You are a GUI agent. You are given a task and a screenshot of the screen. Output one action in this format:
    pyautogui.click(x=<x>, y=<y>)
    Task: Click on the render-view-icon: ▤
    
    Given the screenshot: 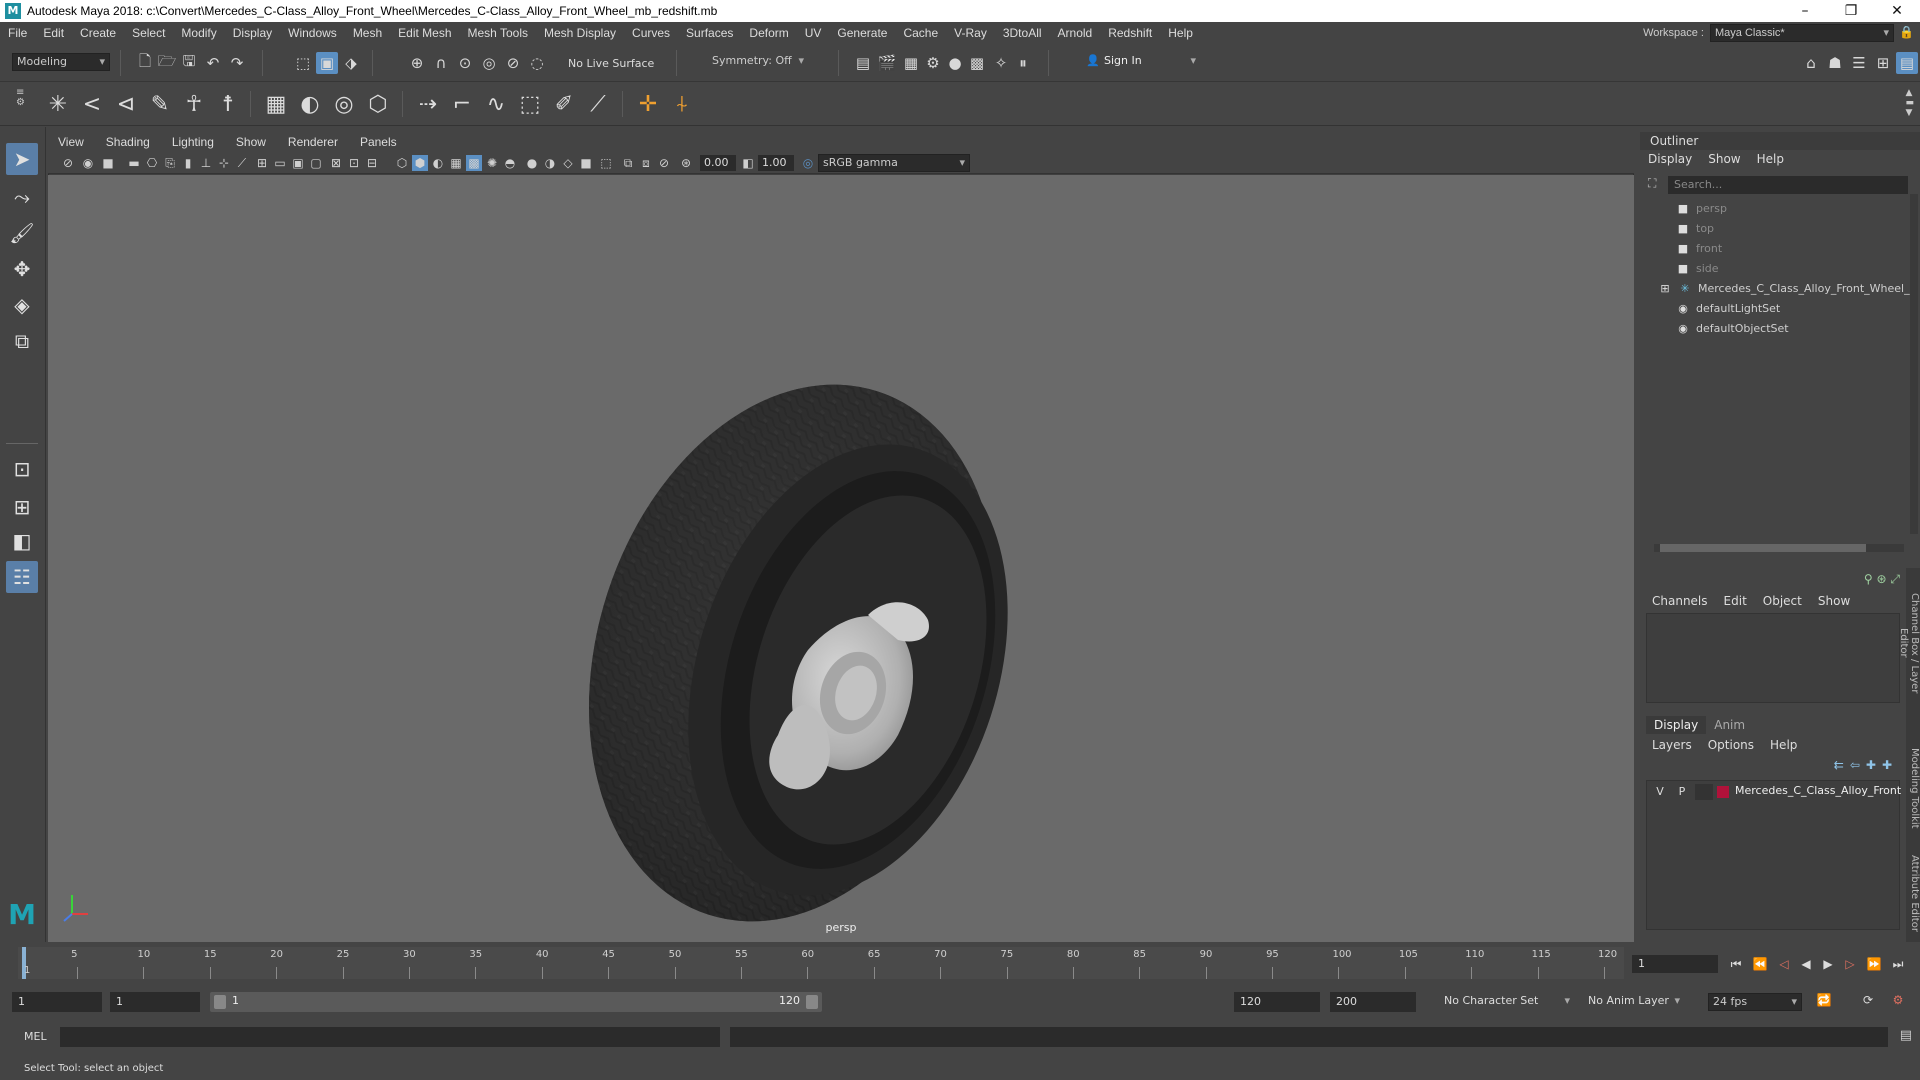 What is the action you would take?
    pyautogui.click(x=863, y=63)
    